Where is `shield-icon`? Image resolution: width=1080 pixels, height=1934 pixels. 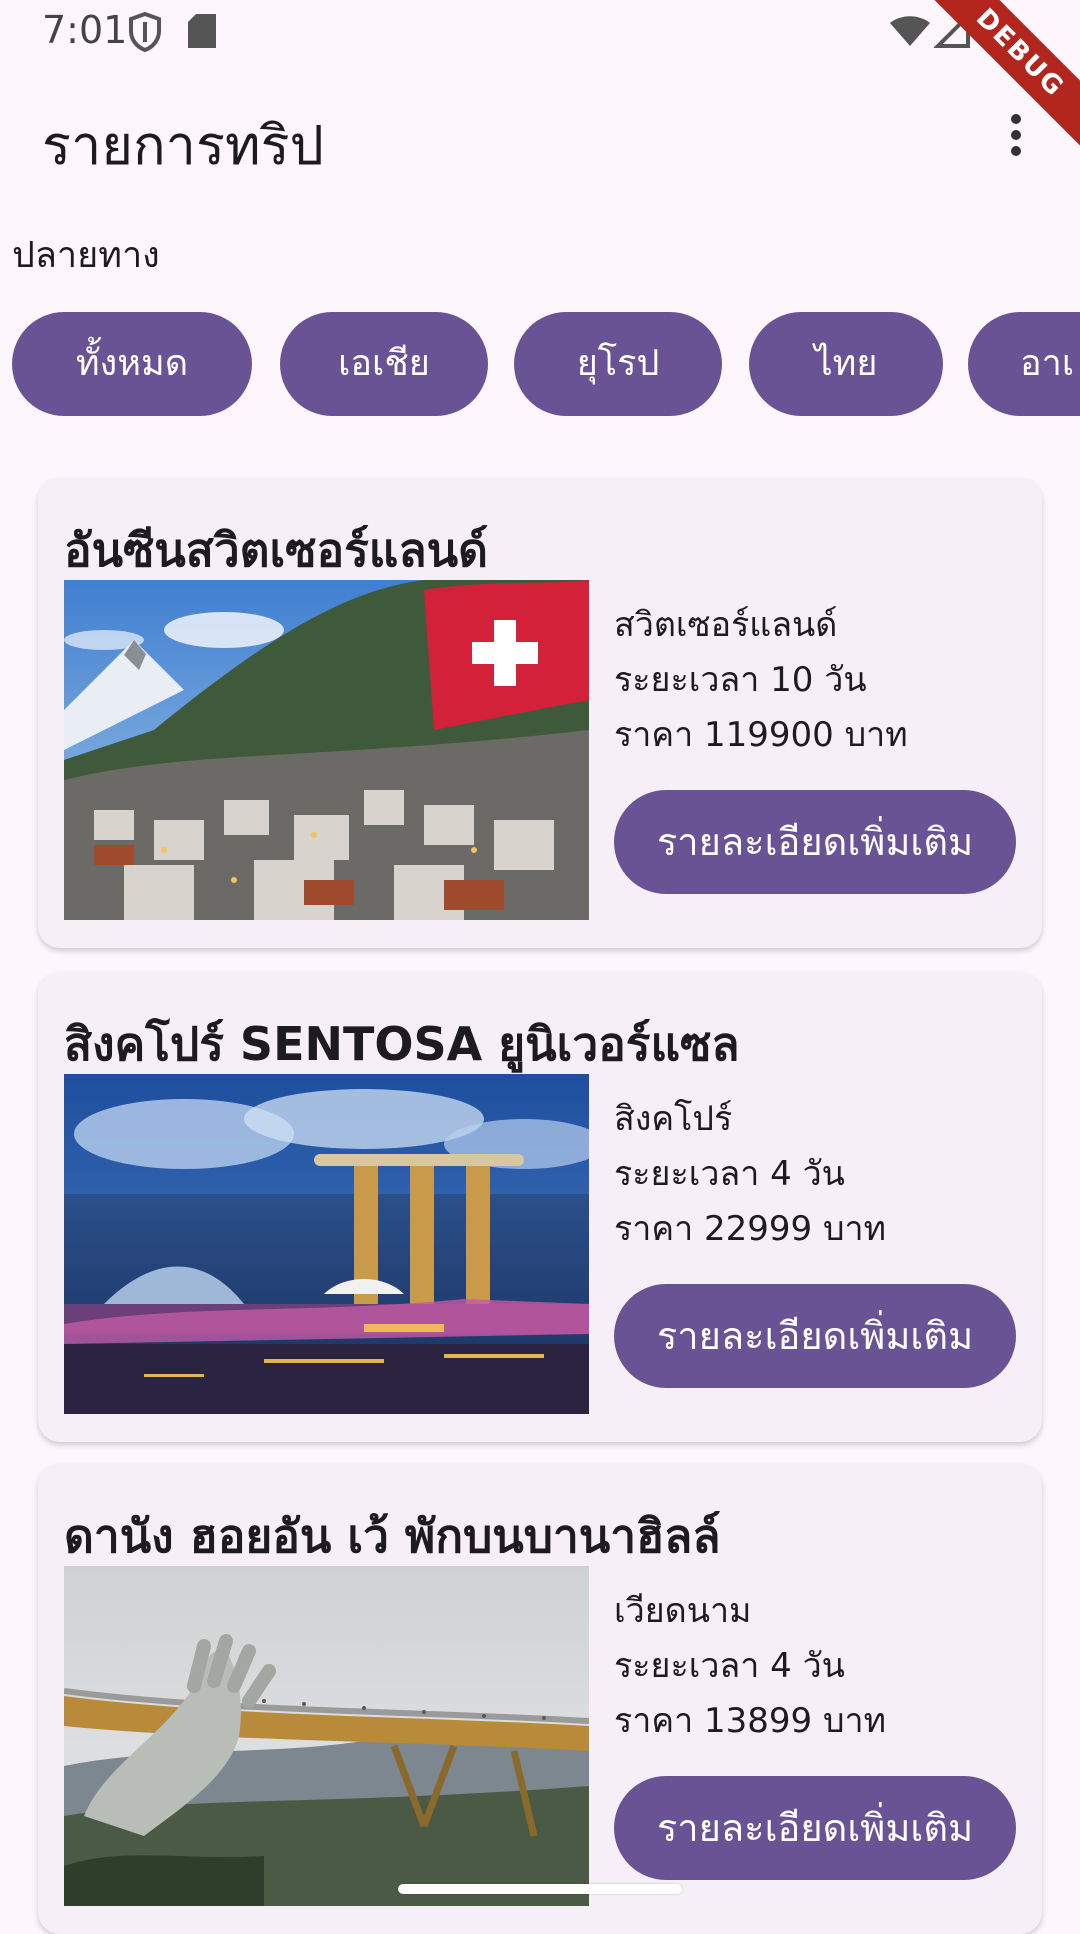 shield-icon is located at coordinates (145, 33).